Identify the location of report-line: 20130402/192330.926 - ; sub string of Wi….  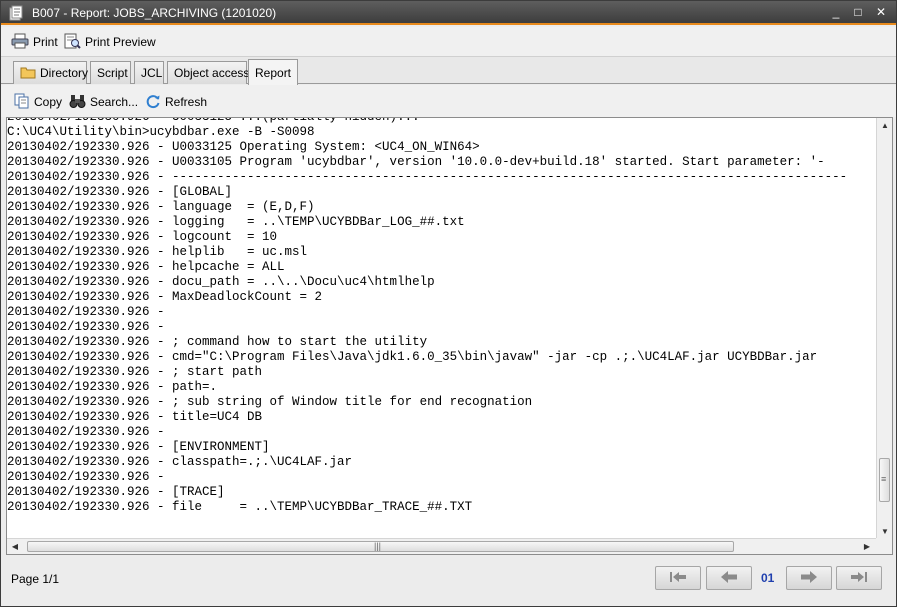
(270, 402).